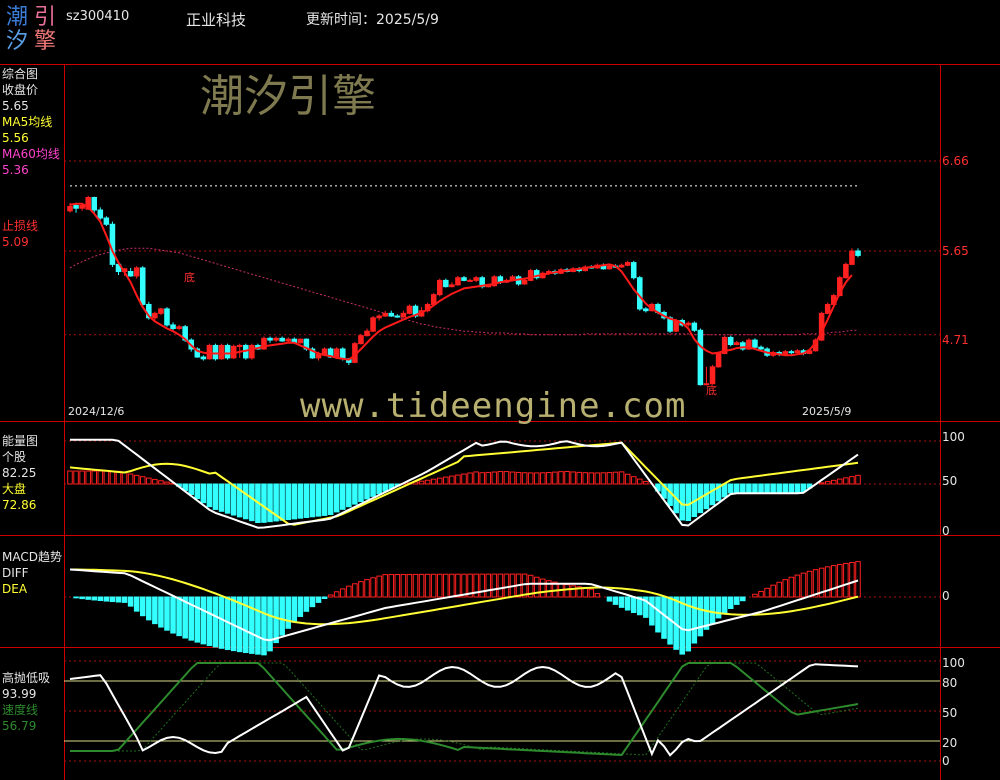  Describe the element at coordinates (19, 726) in the screenshot. I see `speed-value: 56.79` at that location.